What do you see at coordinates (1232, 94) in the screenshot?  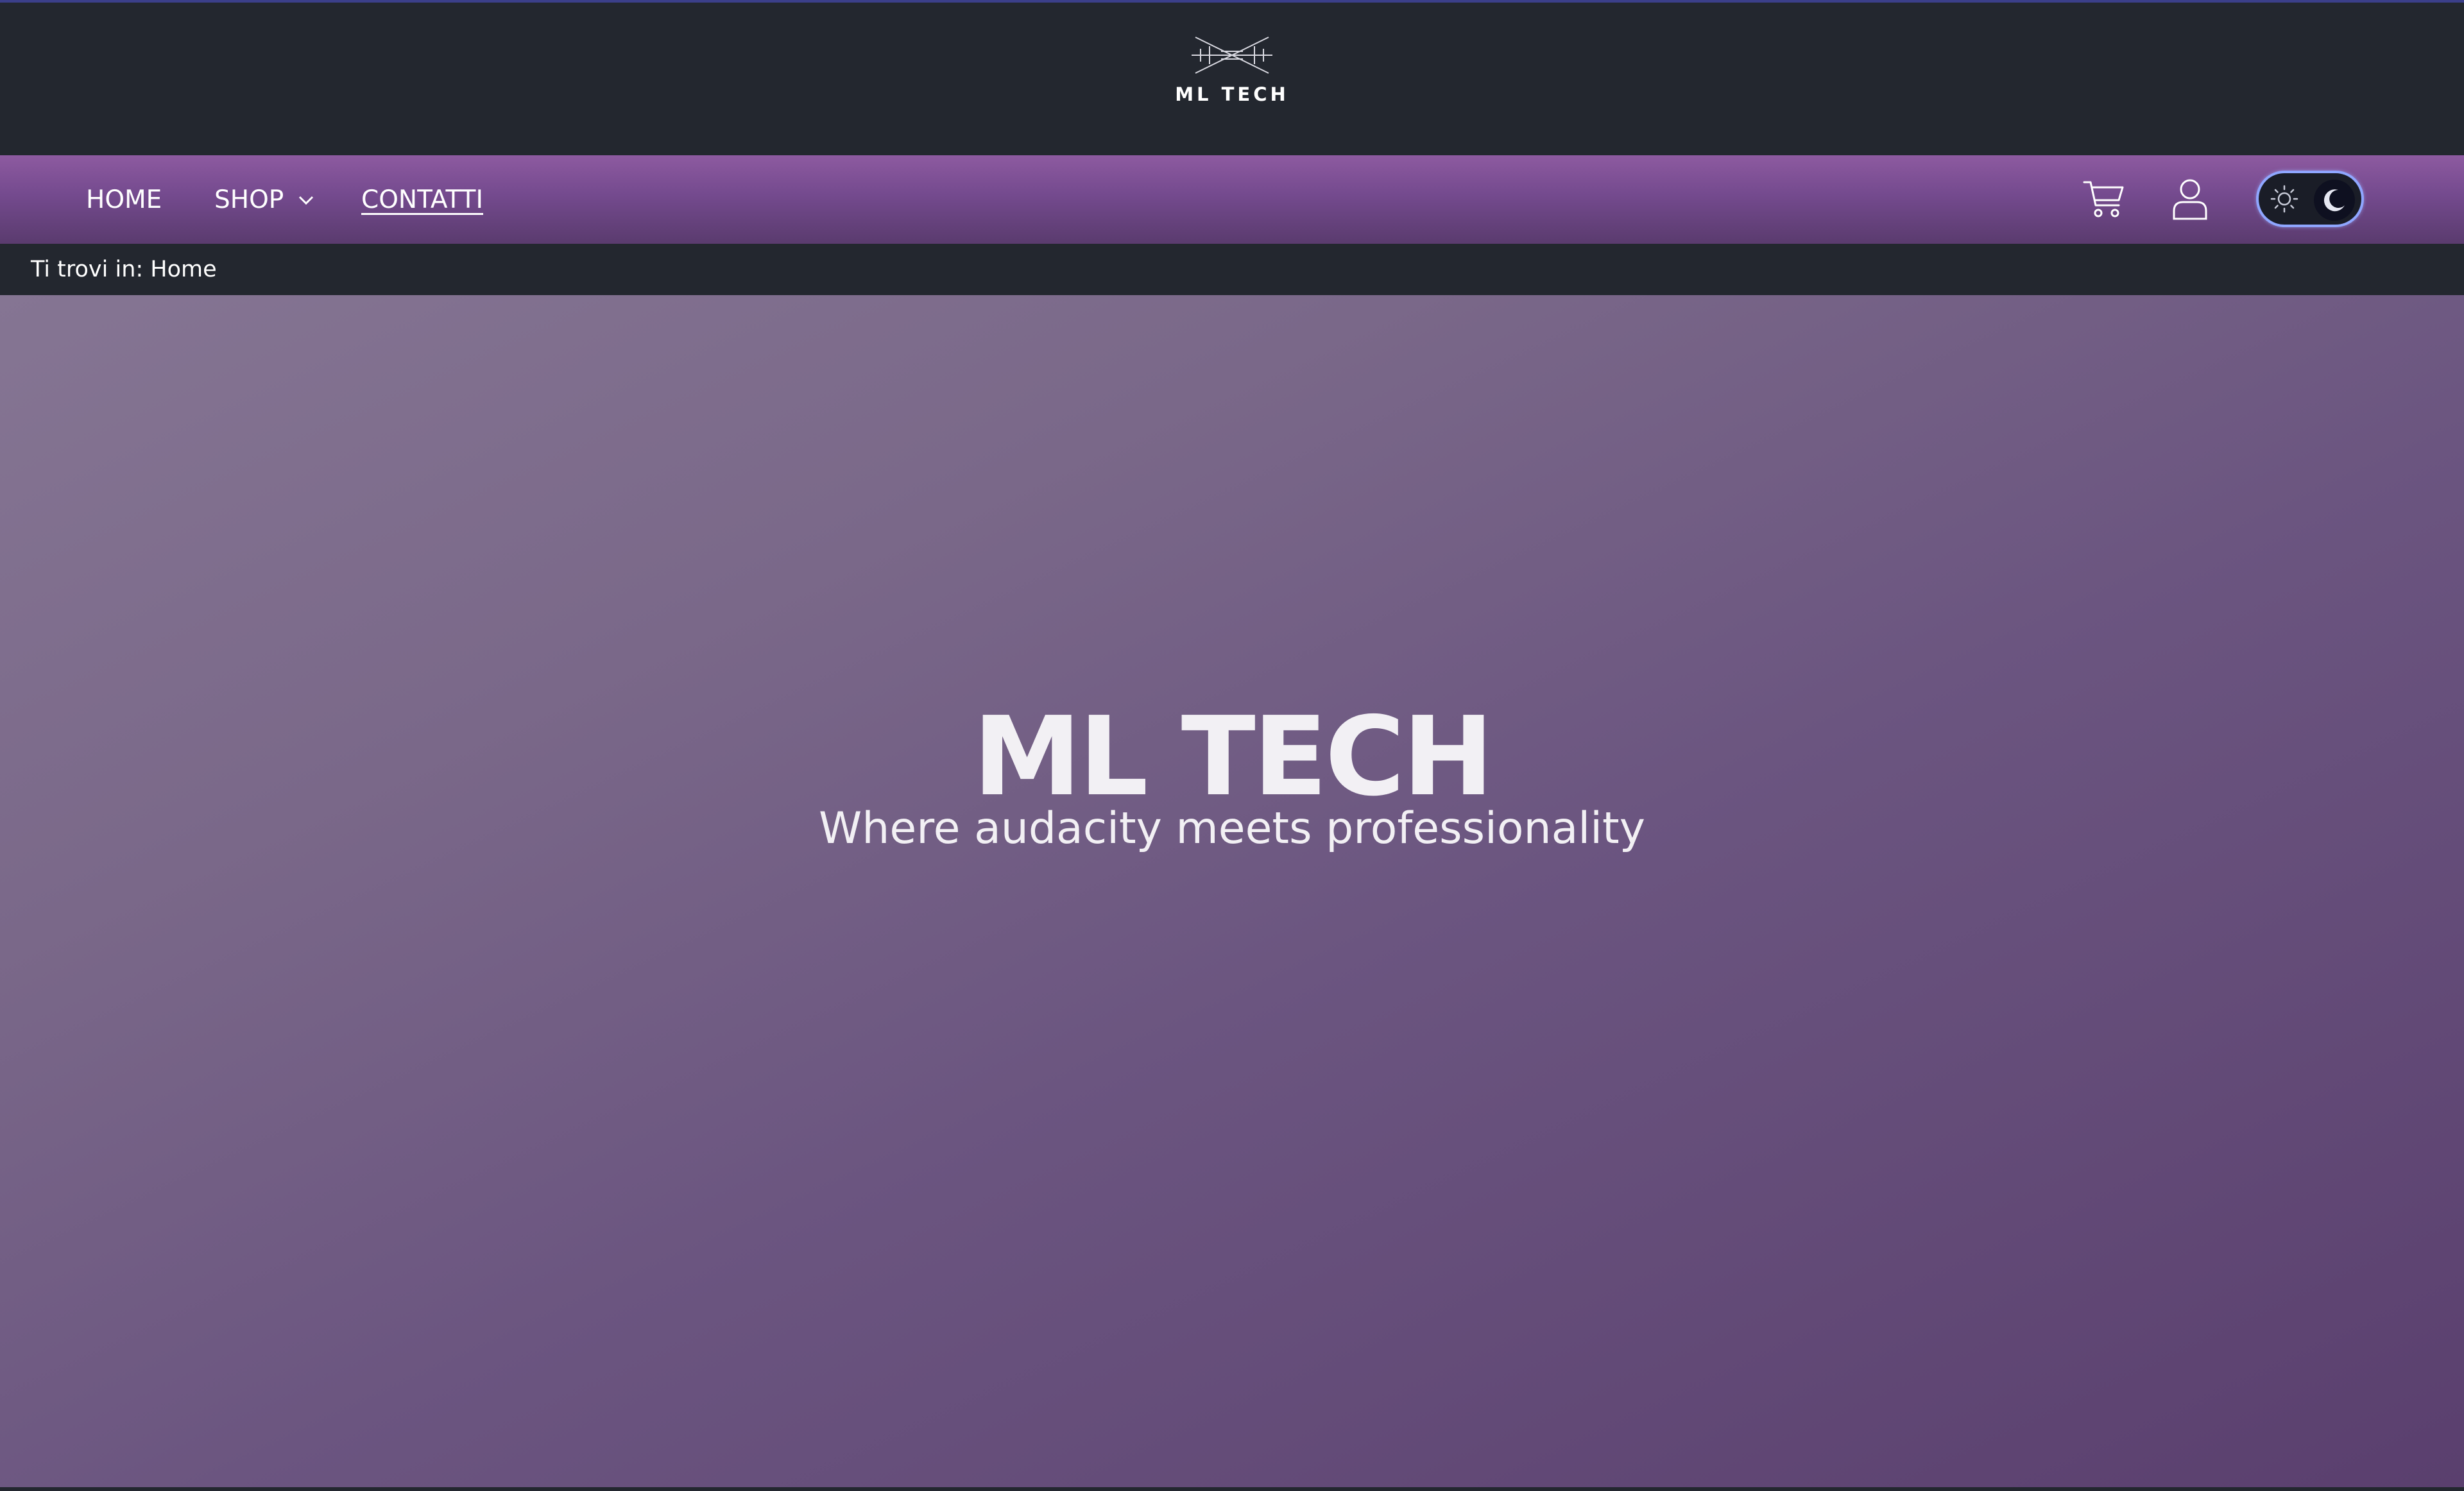 I see `logo-text: ML TECH` at bounding box center [1232, 94].